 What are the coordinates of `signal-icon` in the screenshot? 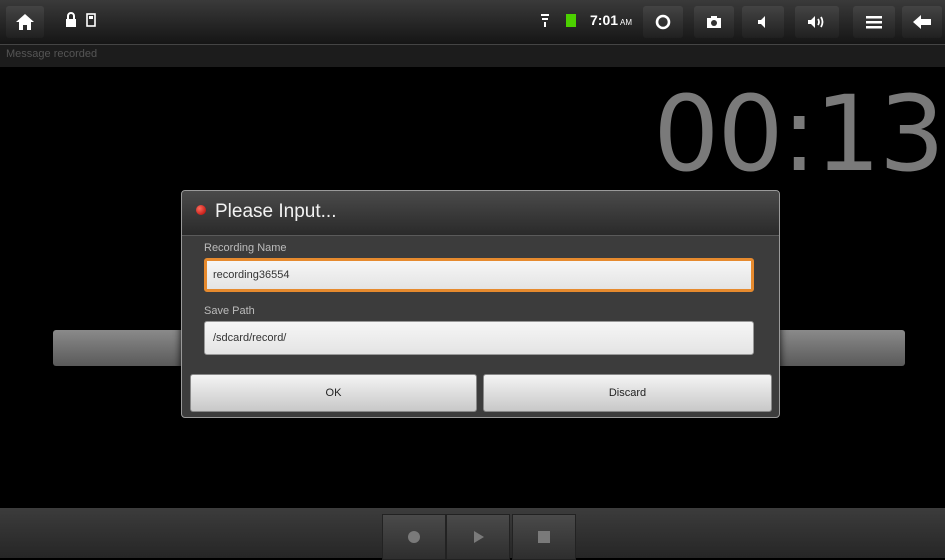 It's located at (545, 22).